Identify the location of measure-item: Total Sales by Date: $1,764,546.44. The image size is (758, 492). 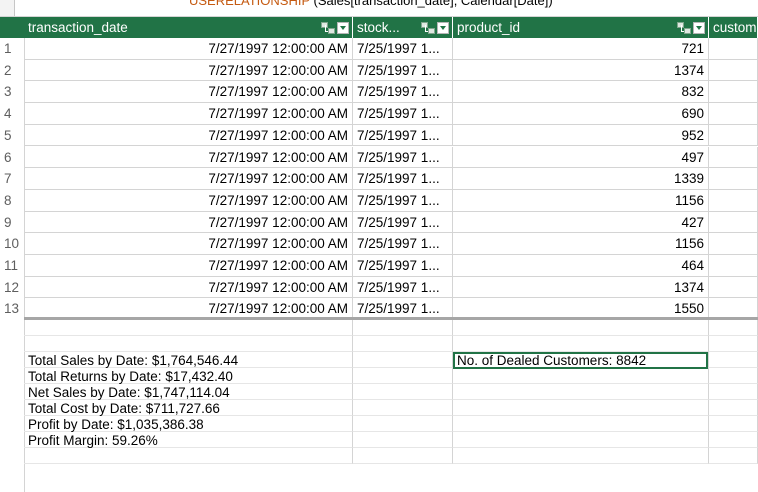
(133, 361).